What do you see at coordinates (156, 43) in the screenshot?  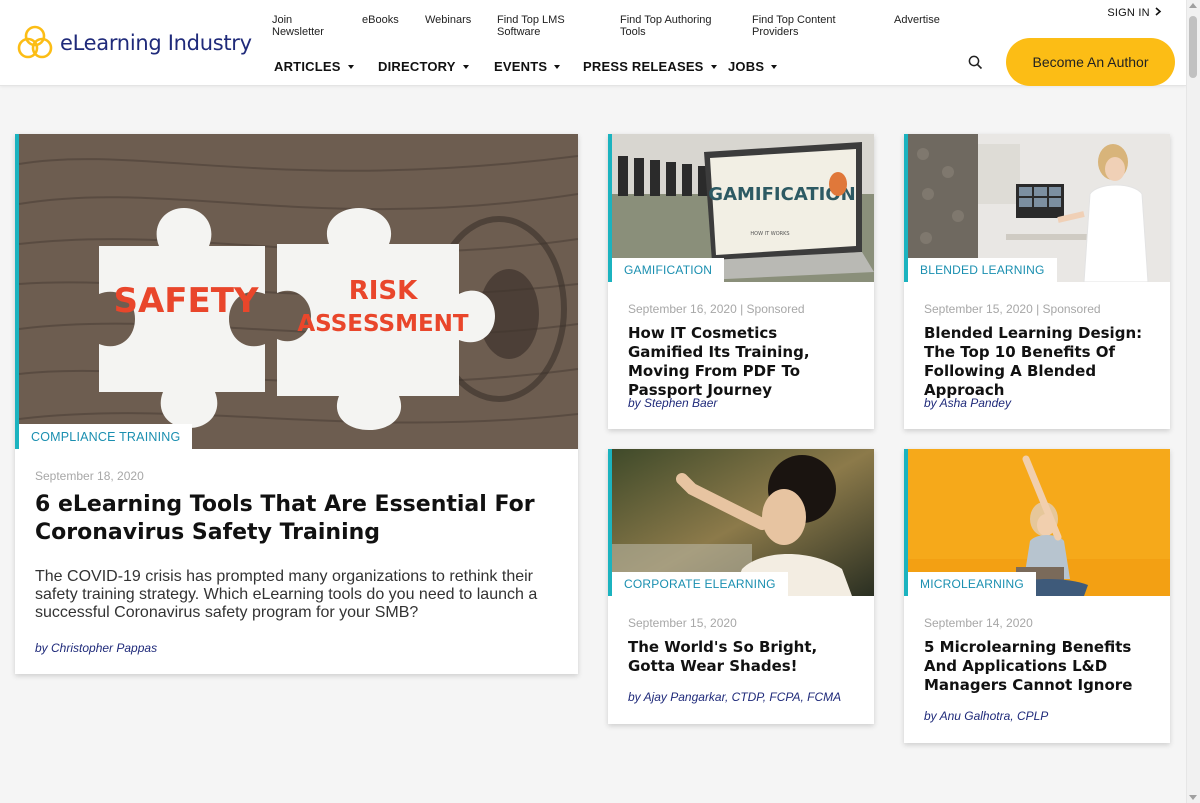 I see `logo-text: eLearning Industry` at bounding box center [156, 43].